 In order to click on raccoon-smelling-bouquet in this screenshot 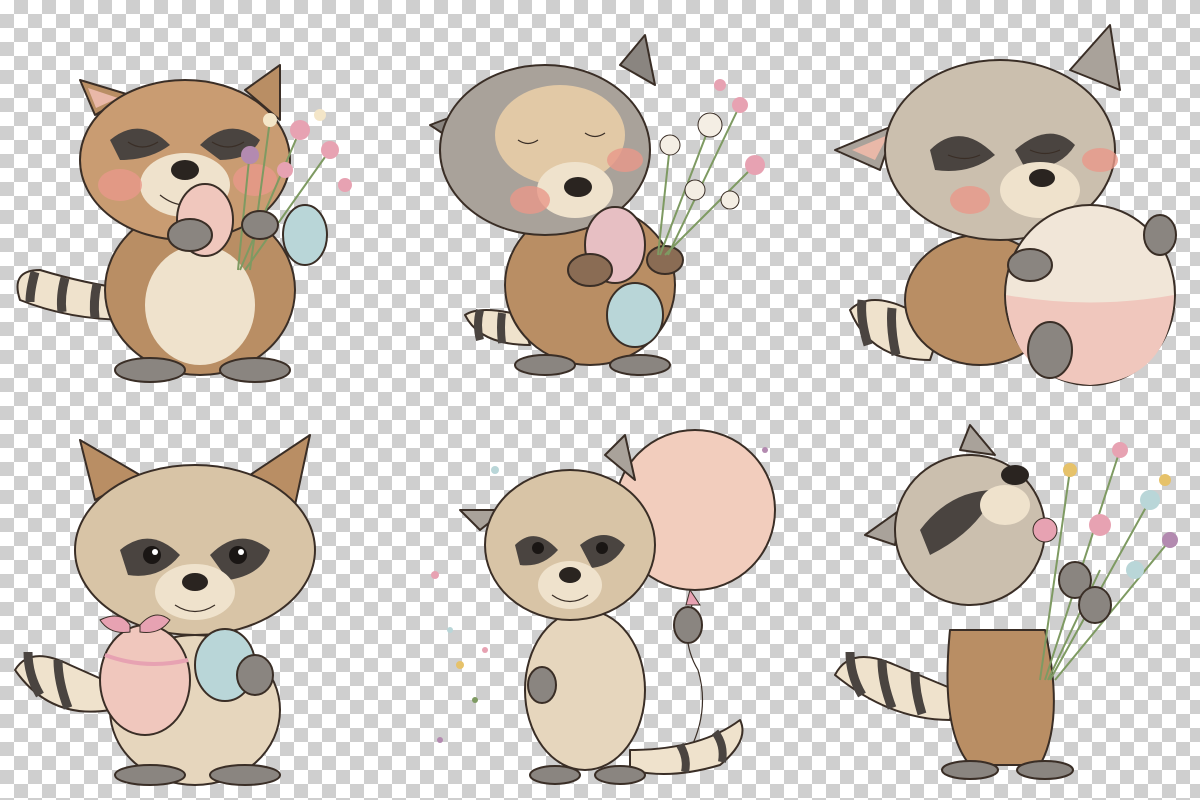, I will do `click(1010, 607)`.